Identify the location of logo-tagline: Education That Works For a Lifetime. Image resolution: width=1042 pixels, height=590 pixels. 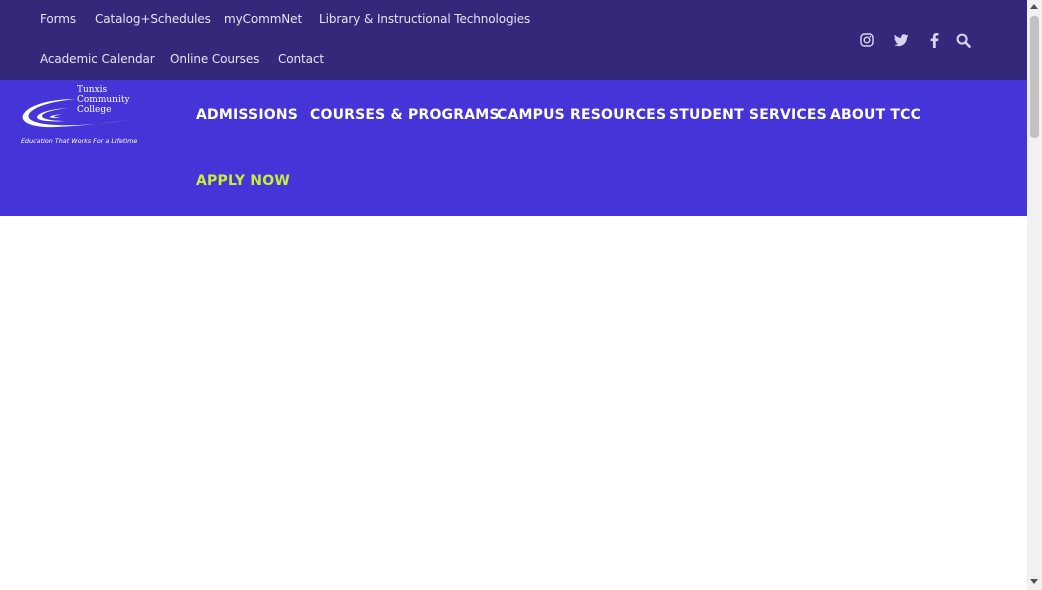
(79, 141).